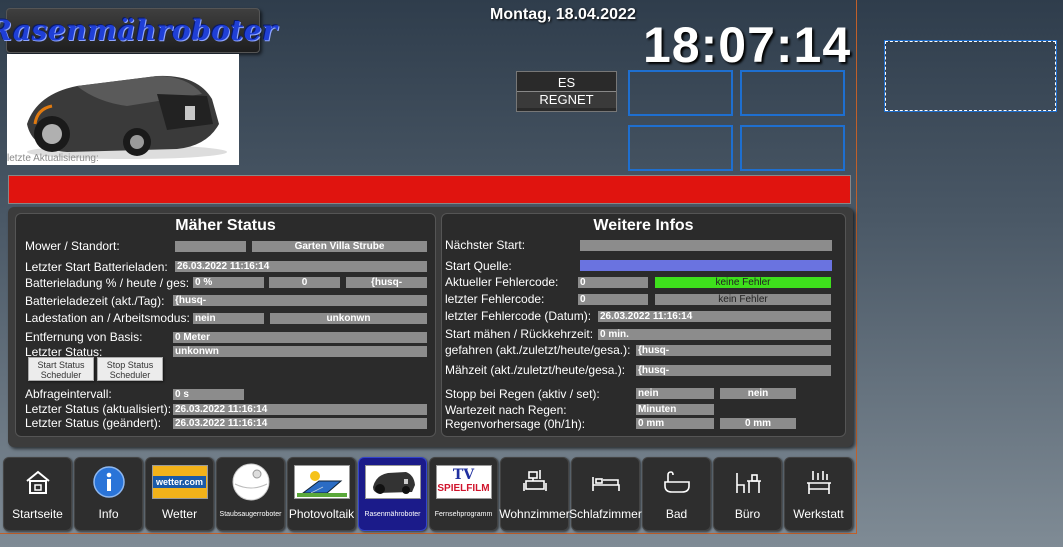  Describe the element at coordinates (675, 393) in the screenshot. I see `rain-stop-active-value: nein` at that location.